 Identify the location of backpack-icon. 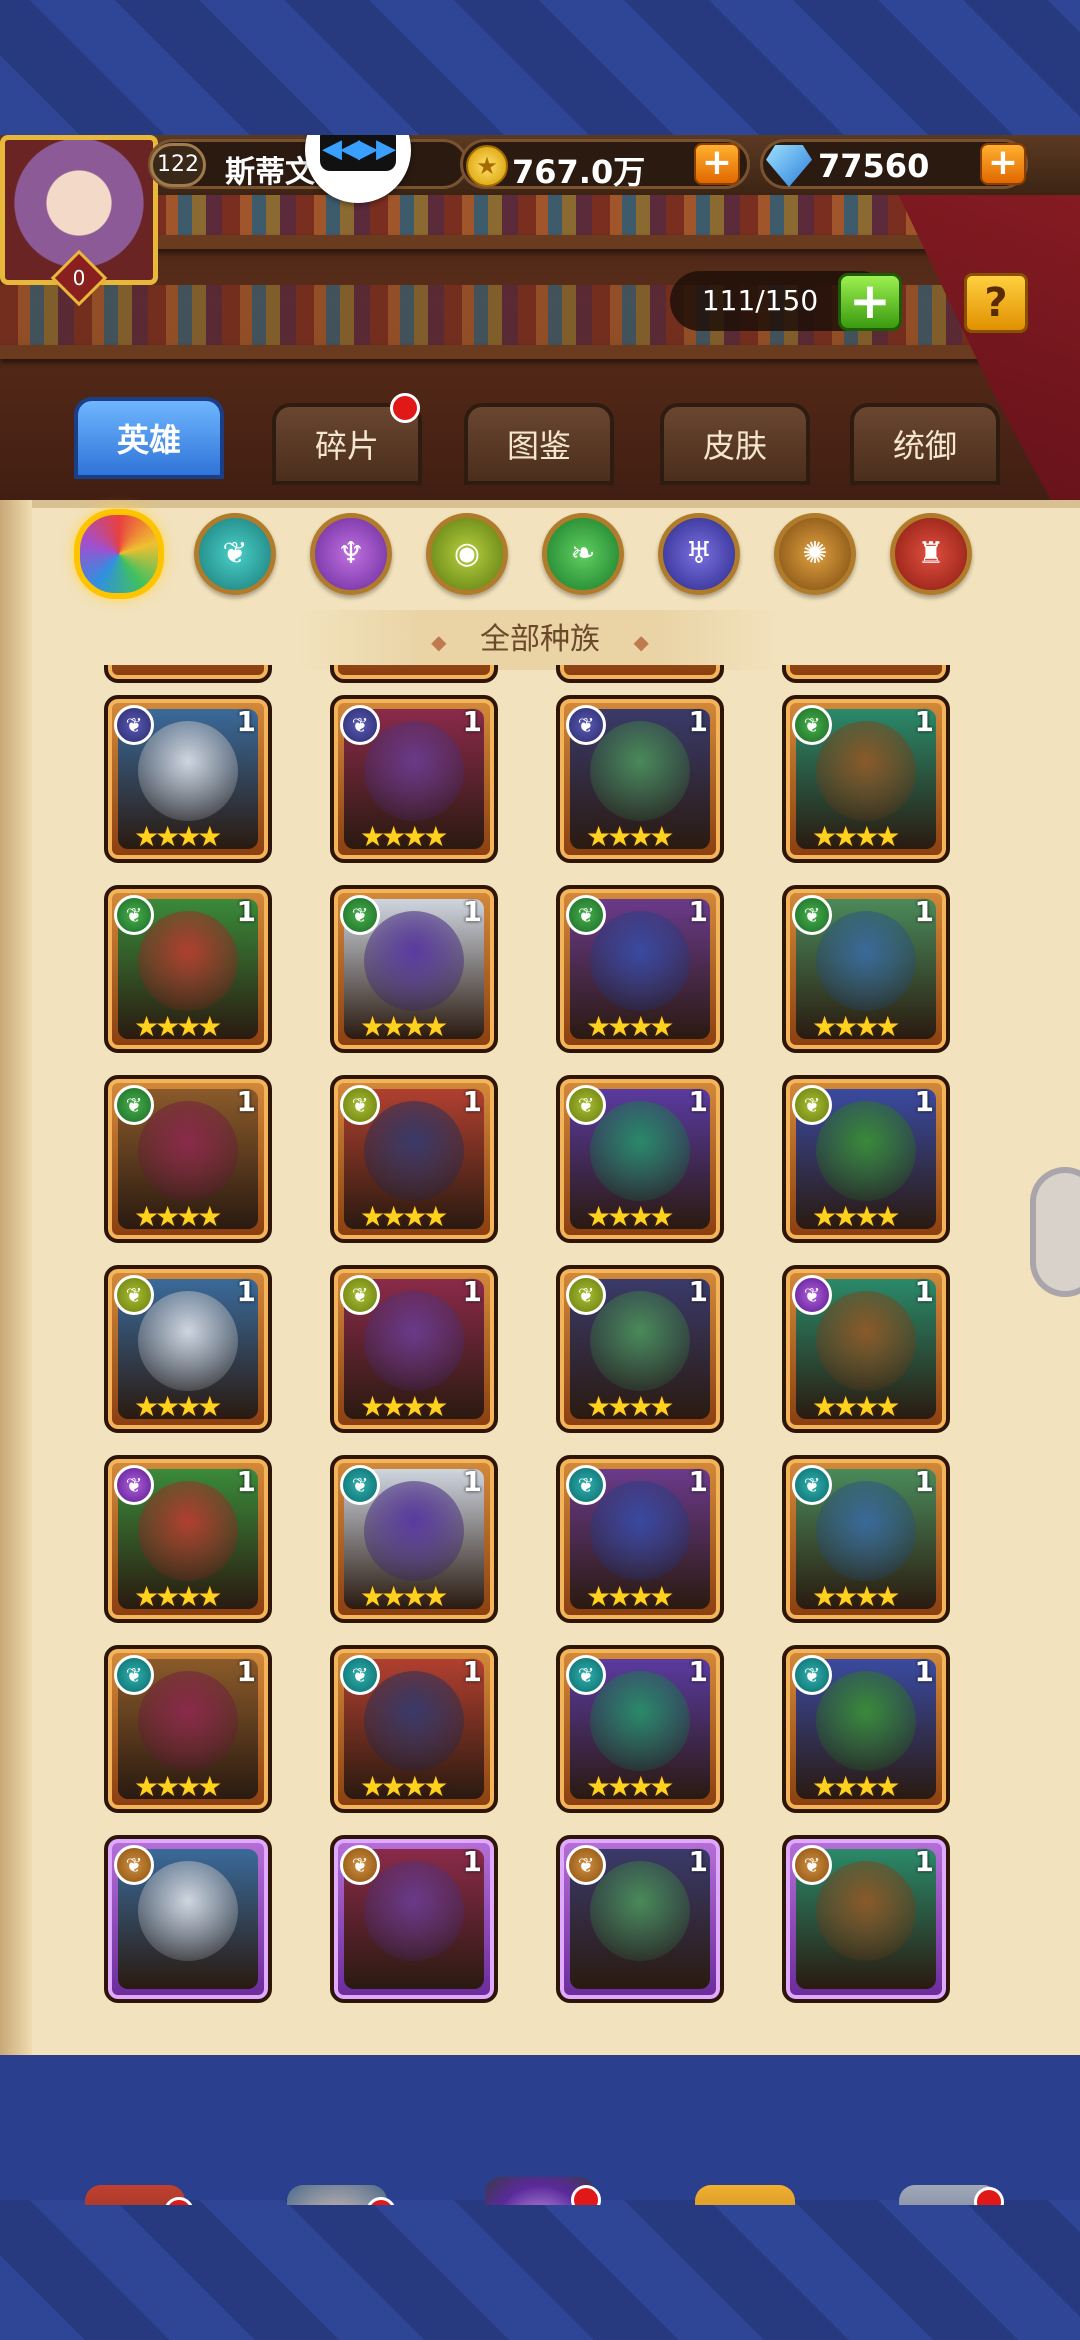
(745, 2195).